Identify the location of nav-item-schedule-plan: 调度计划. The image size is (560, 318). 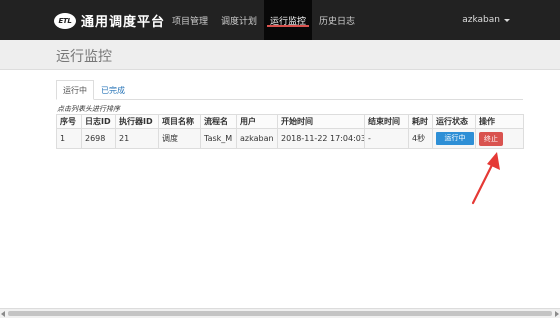
(239, 20).